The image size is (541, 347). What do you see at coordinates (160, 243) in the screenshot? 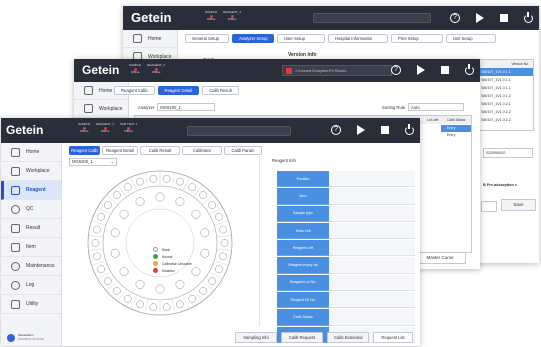
I see `reagent-carousel` at bounding box center [160, 243].